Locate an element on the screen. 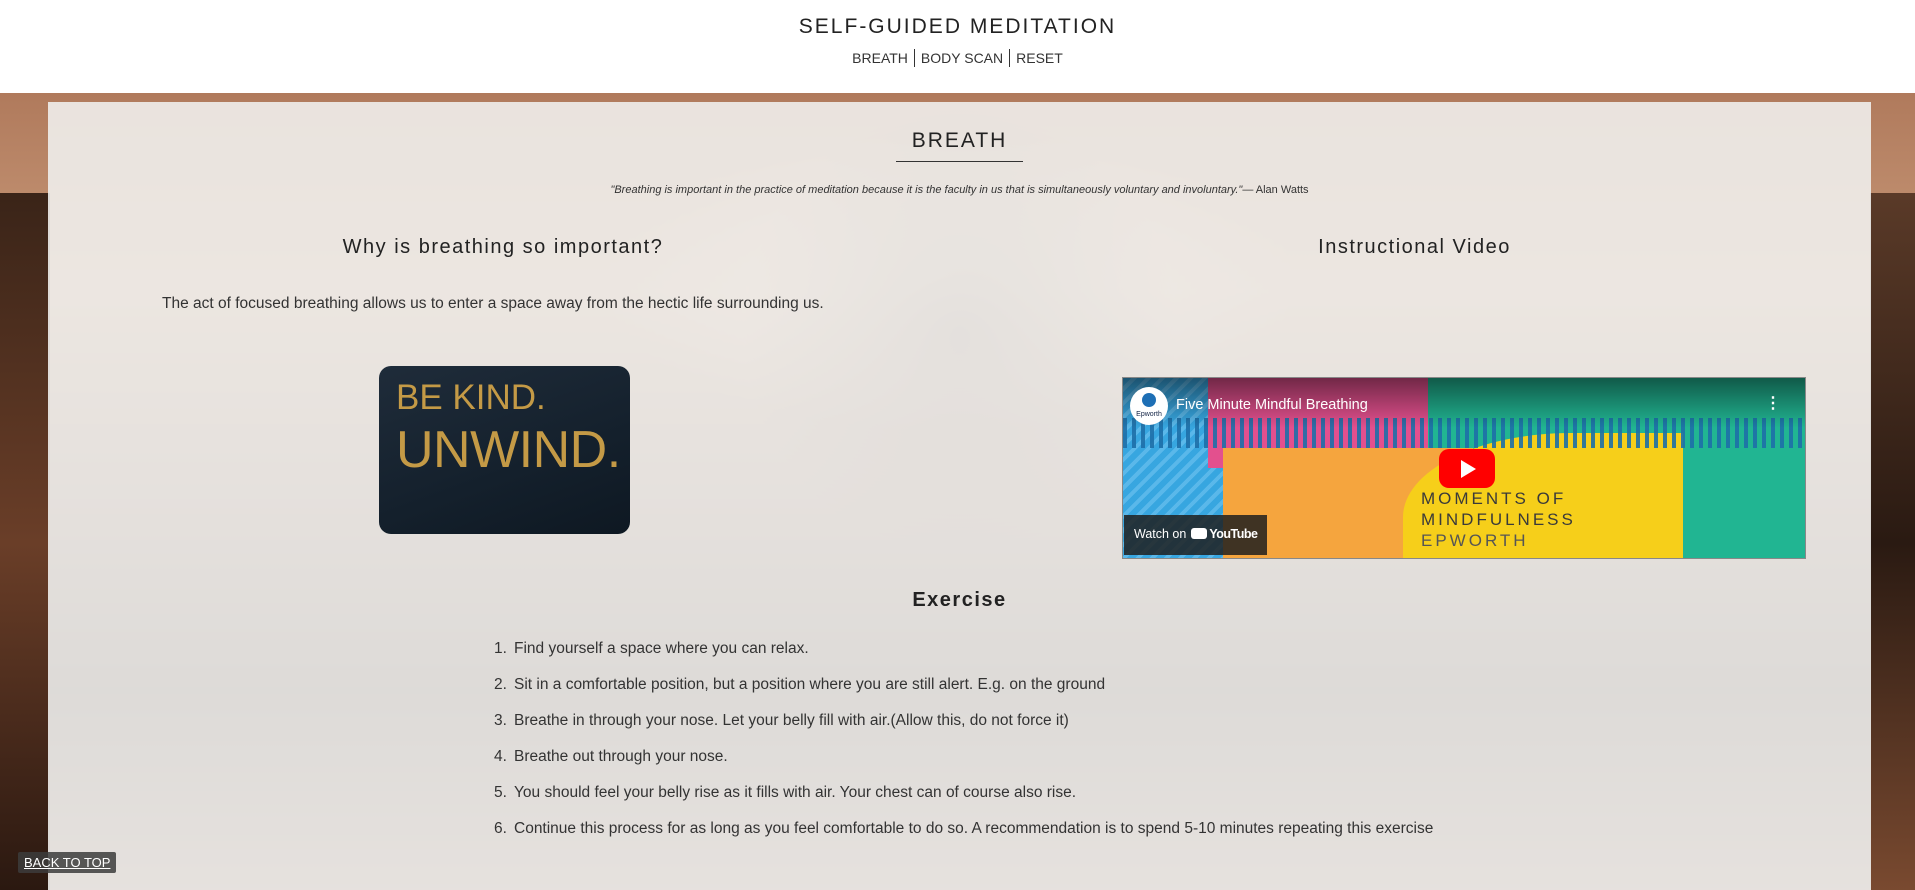 This screenshot has width=1915, height=890. section-title: BREATH is located at coordinates (959, 144).